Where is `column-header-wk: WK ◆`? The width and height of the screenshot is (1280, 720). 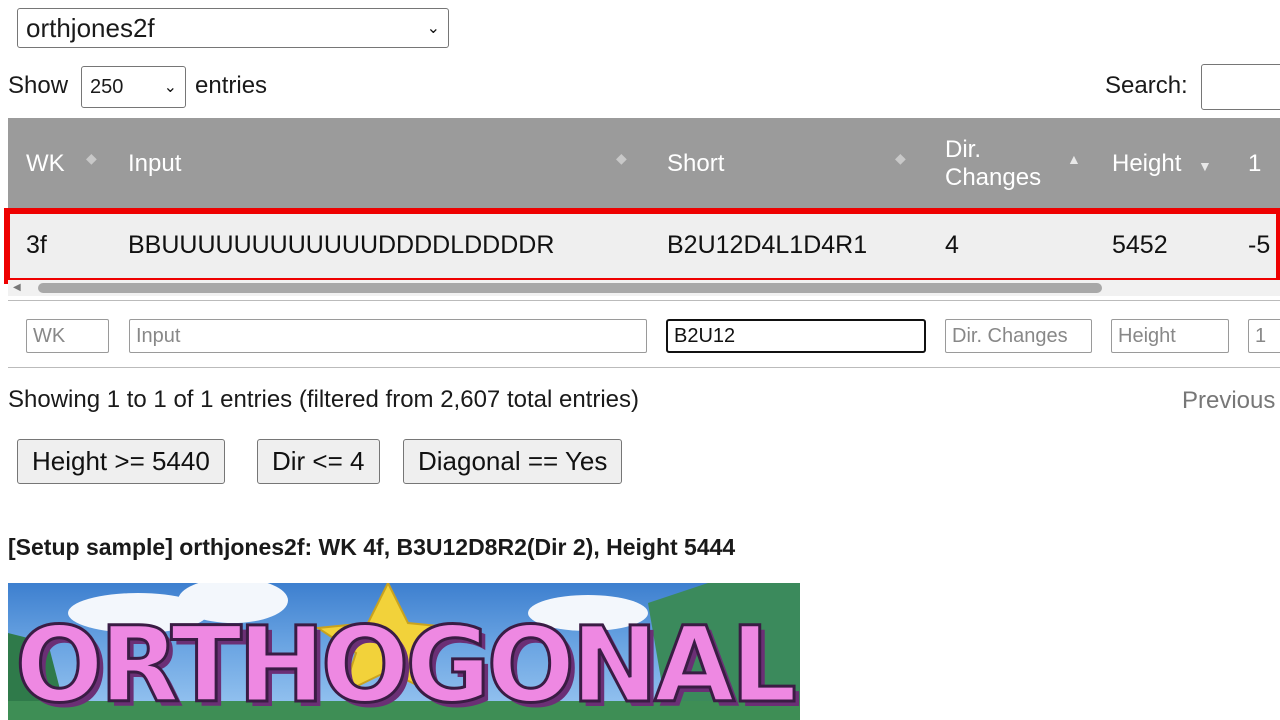 column-header-wk: WK ◆ is located at coordinates (66, 164).